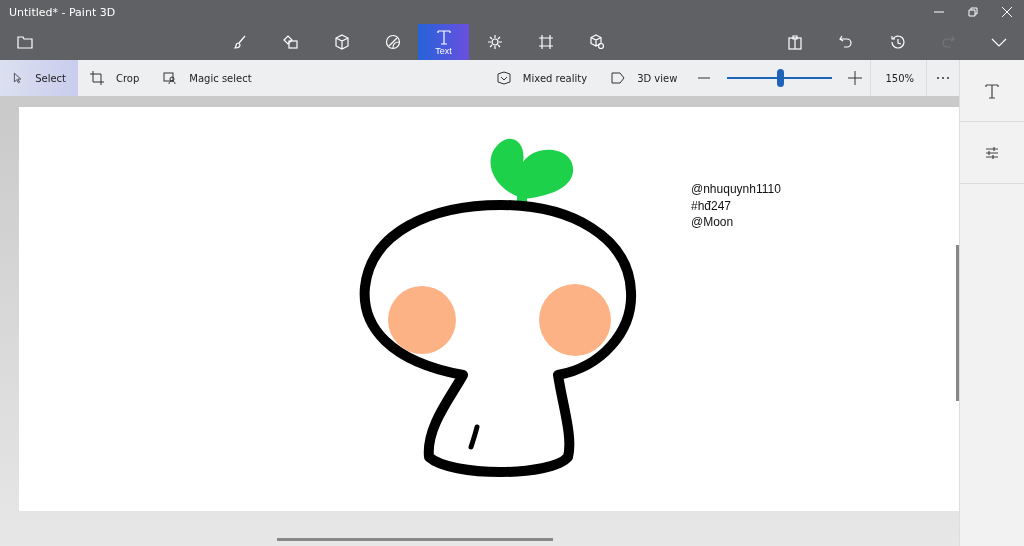 Image resolution: width=1024 pixels, height=546 pixels. I want to click on crop-frame-icon, so click(545, 42).